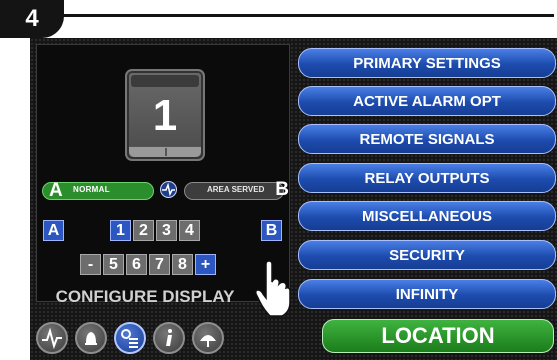 The image size is (557, 360). Describe the element at coordinates (282, 189) in the screenshot. I see `indicator-b-letter: B` at that location.